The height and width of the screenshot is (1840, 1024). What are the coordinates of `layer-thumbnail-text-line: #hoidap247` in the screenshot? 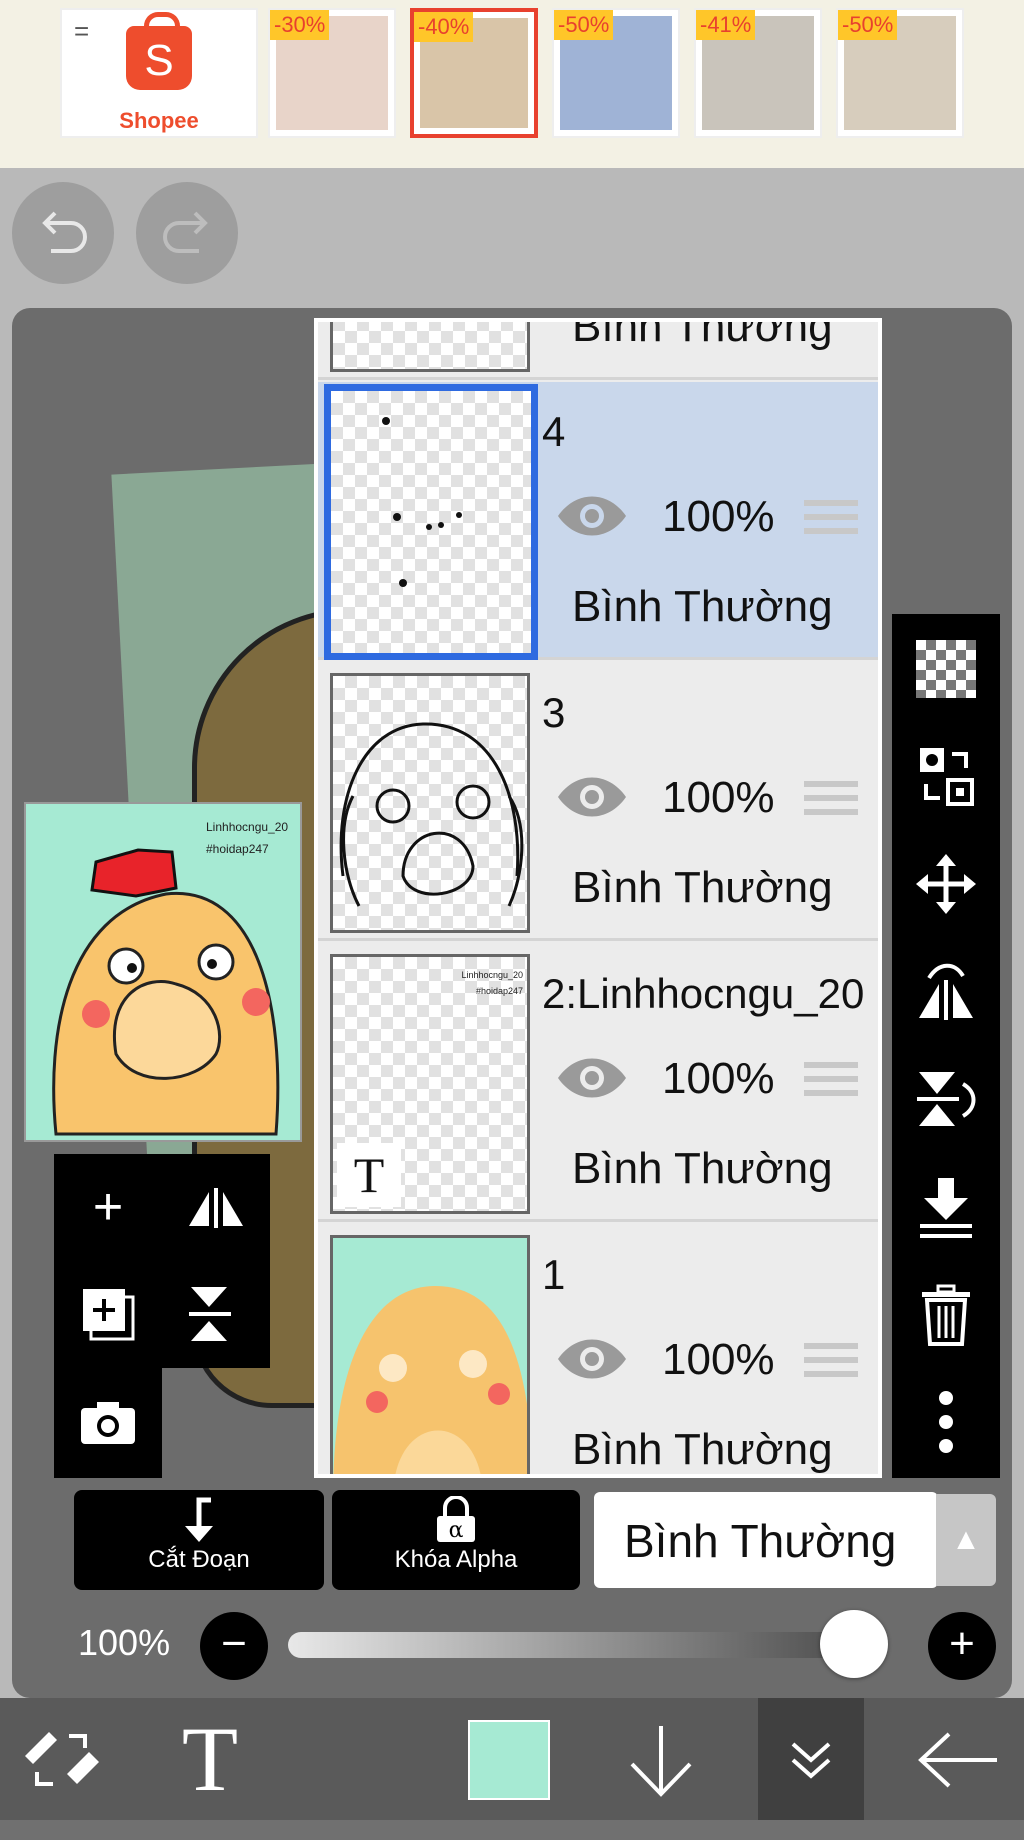 It's located at (499, 991).